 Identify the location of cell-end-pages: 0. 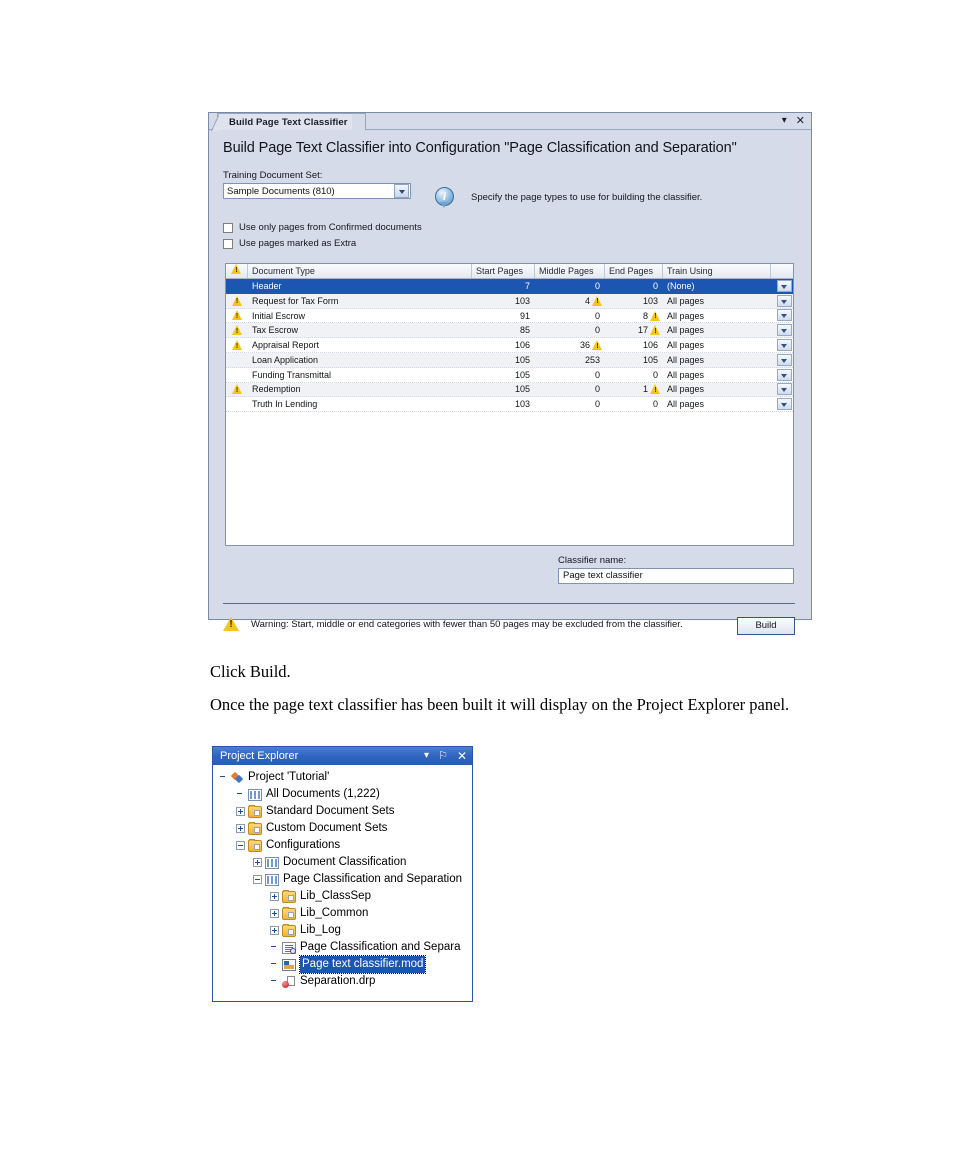
(655, 404).